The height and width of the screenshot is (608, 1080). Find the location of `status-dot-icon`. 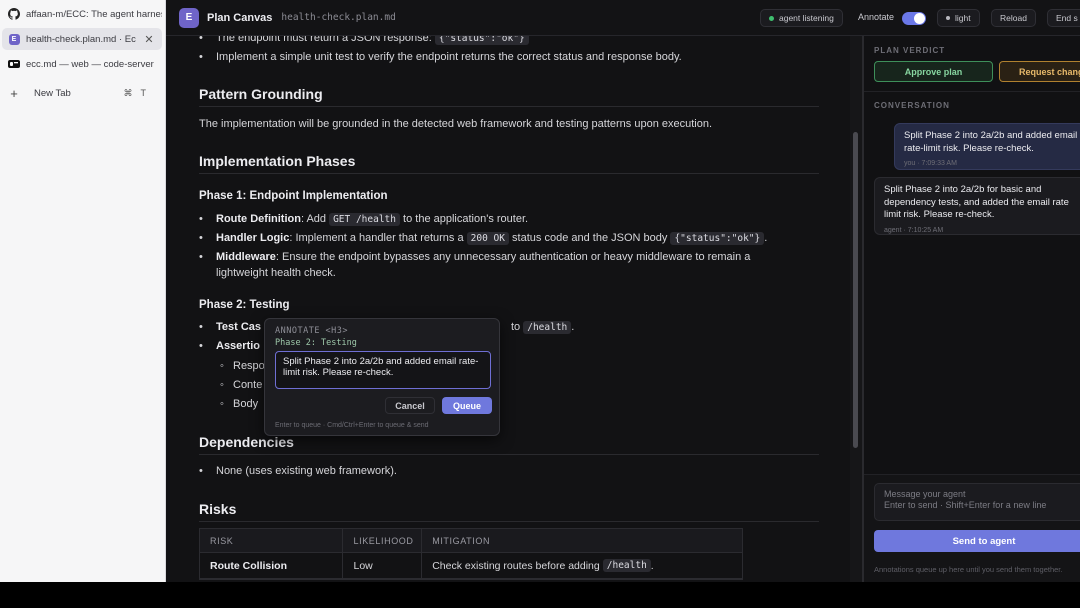

status-dot-icon is located at coordinates (771, 18).